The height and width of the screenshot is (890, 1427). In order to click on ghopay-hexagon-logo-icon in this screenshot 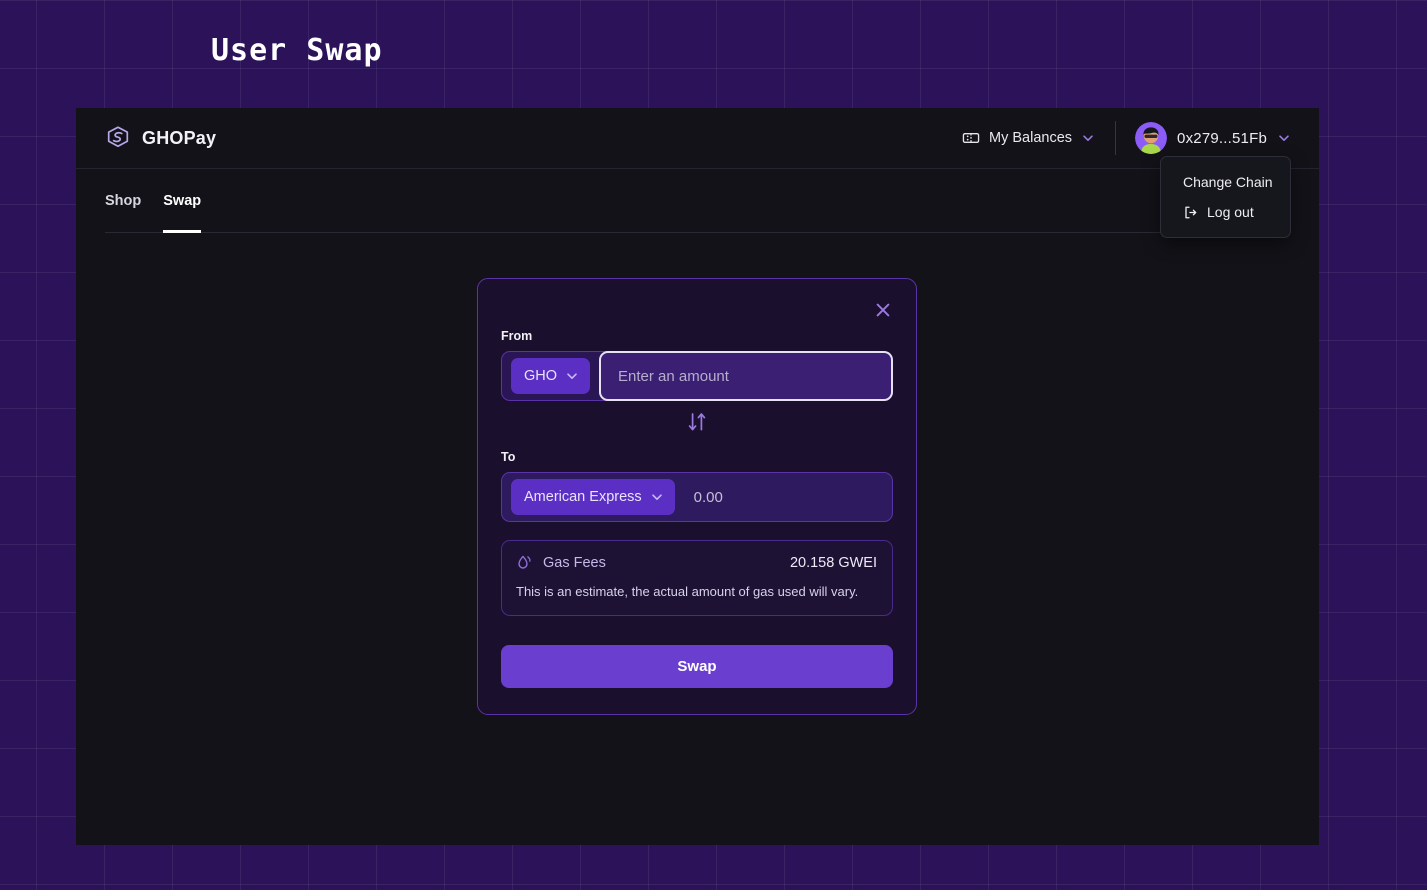, I will do `click(118, 138)`.